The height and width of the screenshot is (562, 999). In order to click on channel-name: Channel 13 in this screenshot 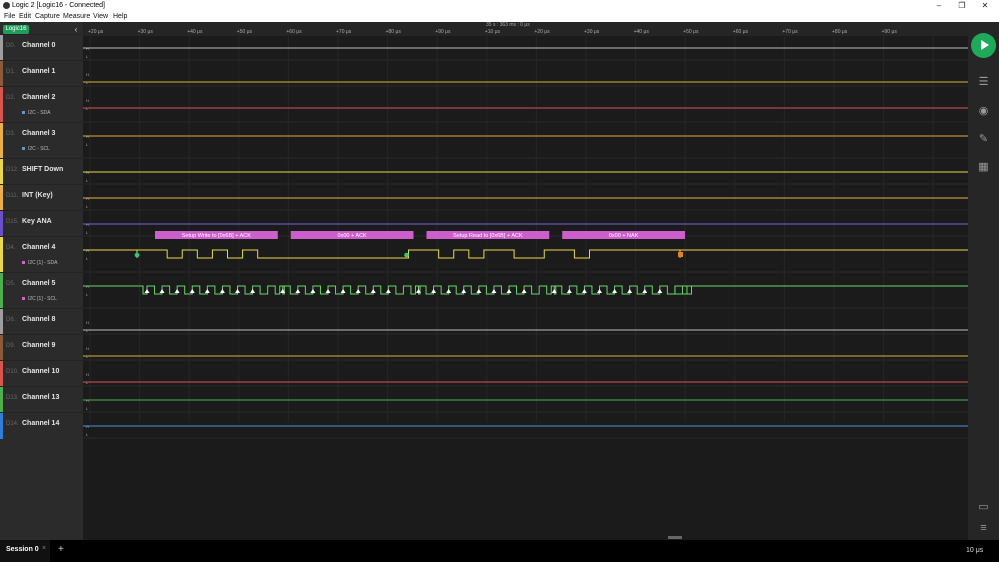, I will do `click(40, 397)`.